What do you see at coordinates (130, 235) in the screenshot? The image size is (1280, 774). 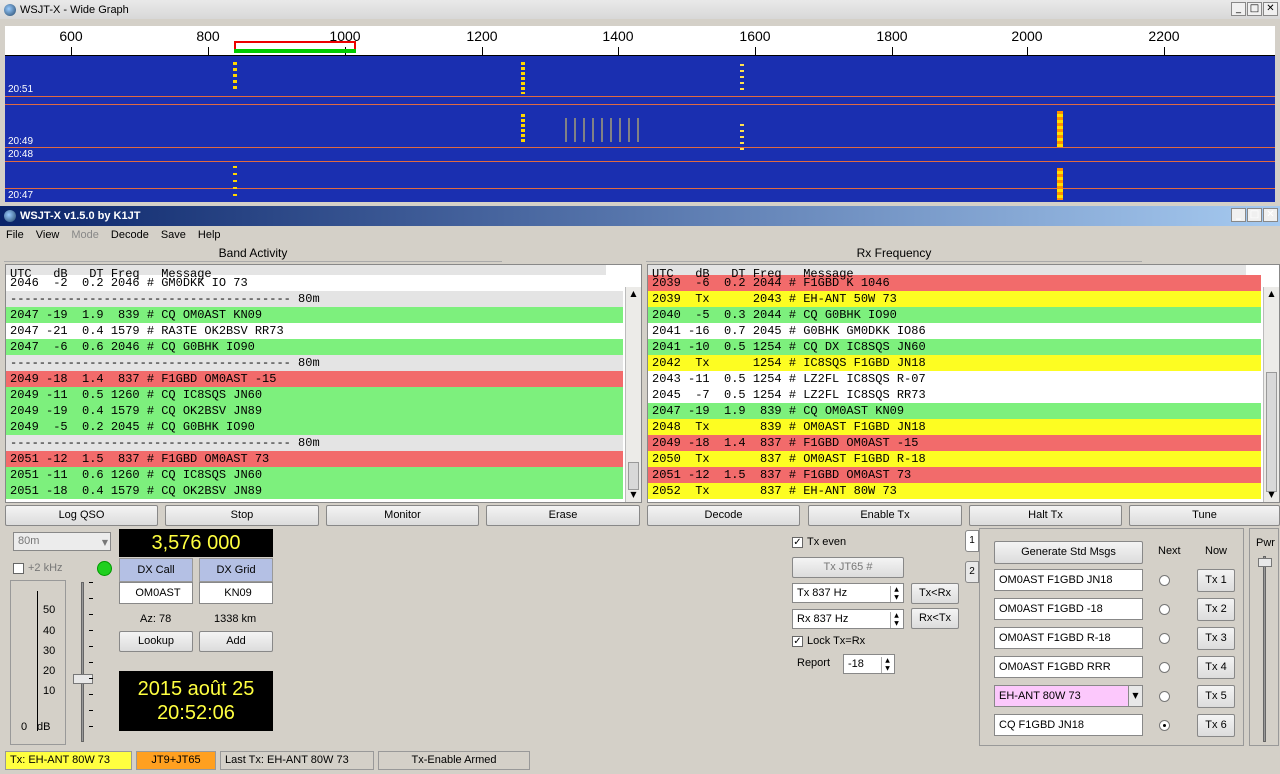 I see `menu-decode: Decode` at bounding box center [130, 235].